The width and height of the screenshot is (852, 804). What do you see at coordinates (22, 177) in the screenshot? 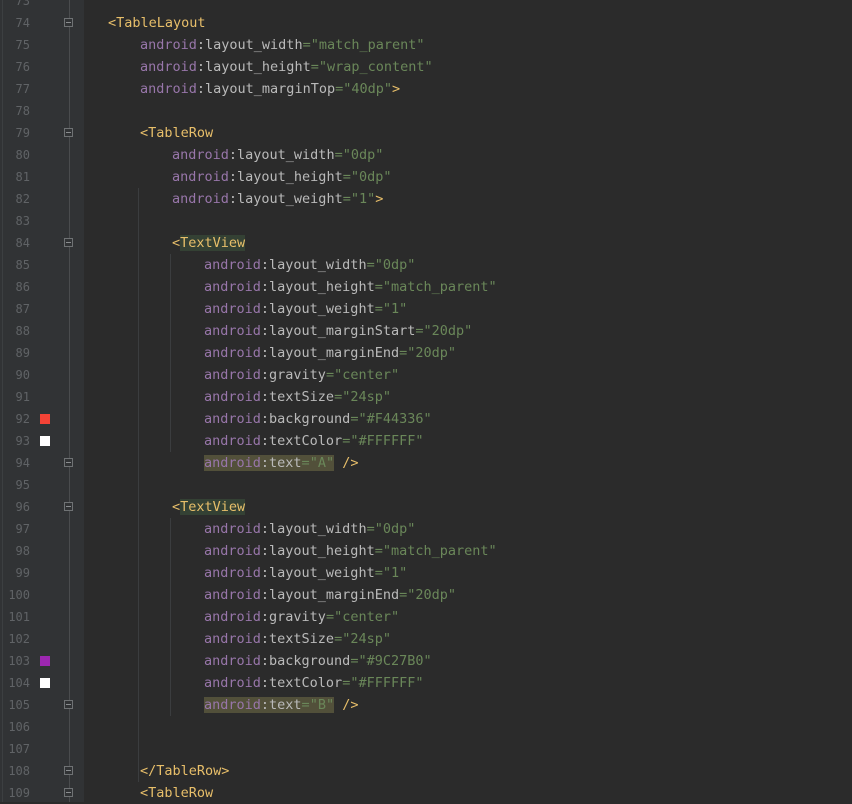
I see `line-number: 81` at bounding box center [22, 177].